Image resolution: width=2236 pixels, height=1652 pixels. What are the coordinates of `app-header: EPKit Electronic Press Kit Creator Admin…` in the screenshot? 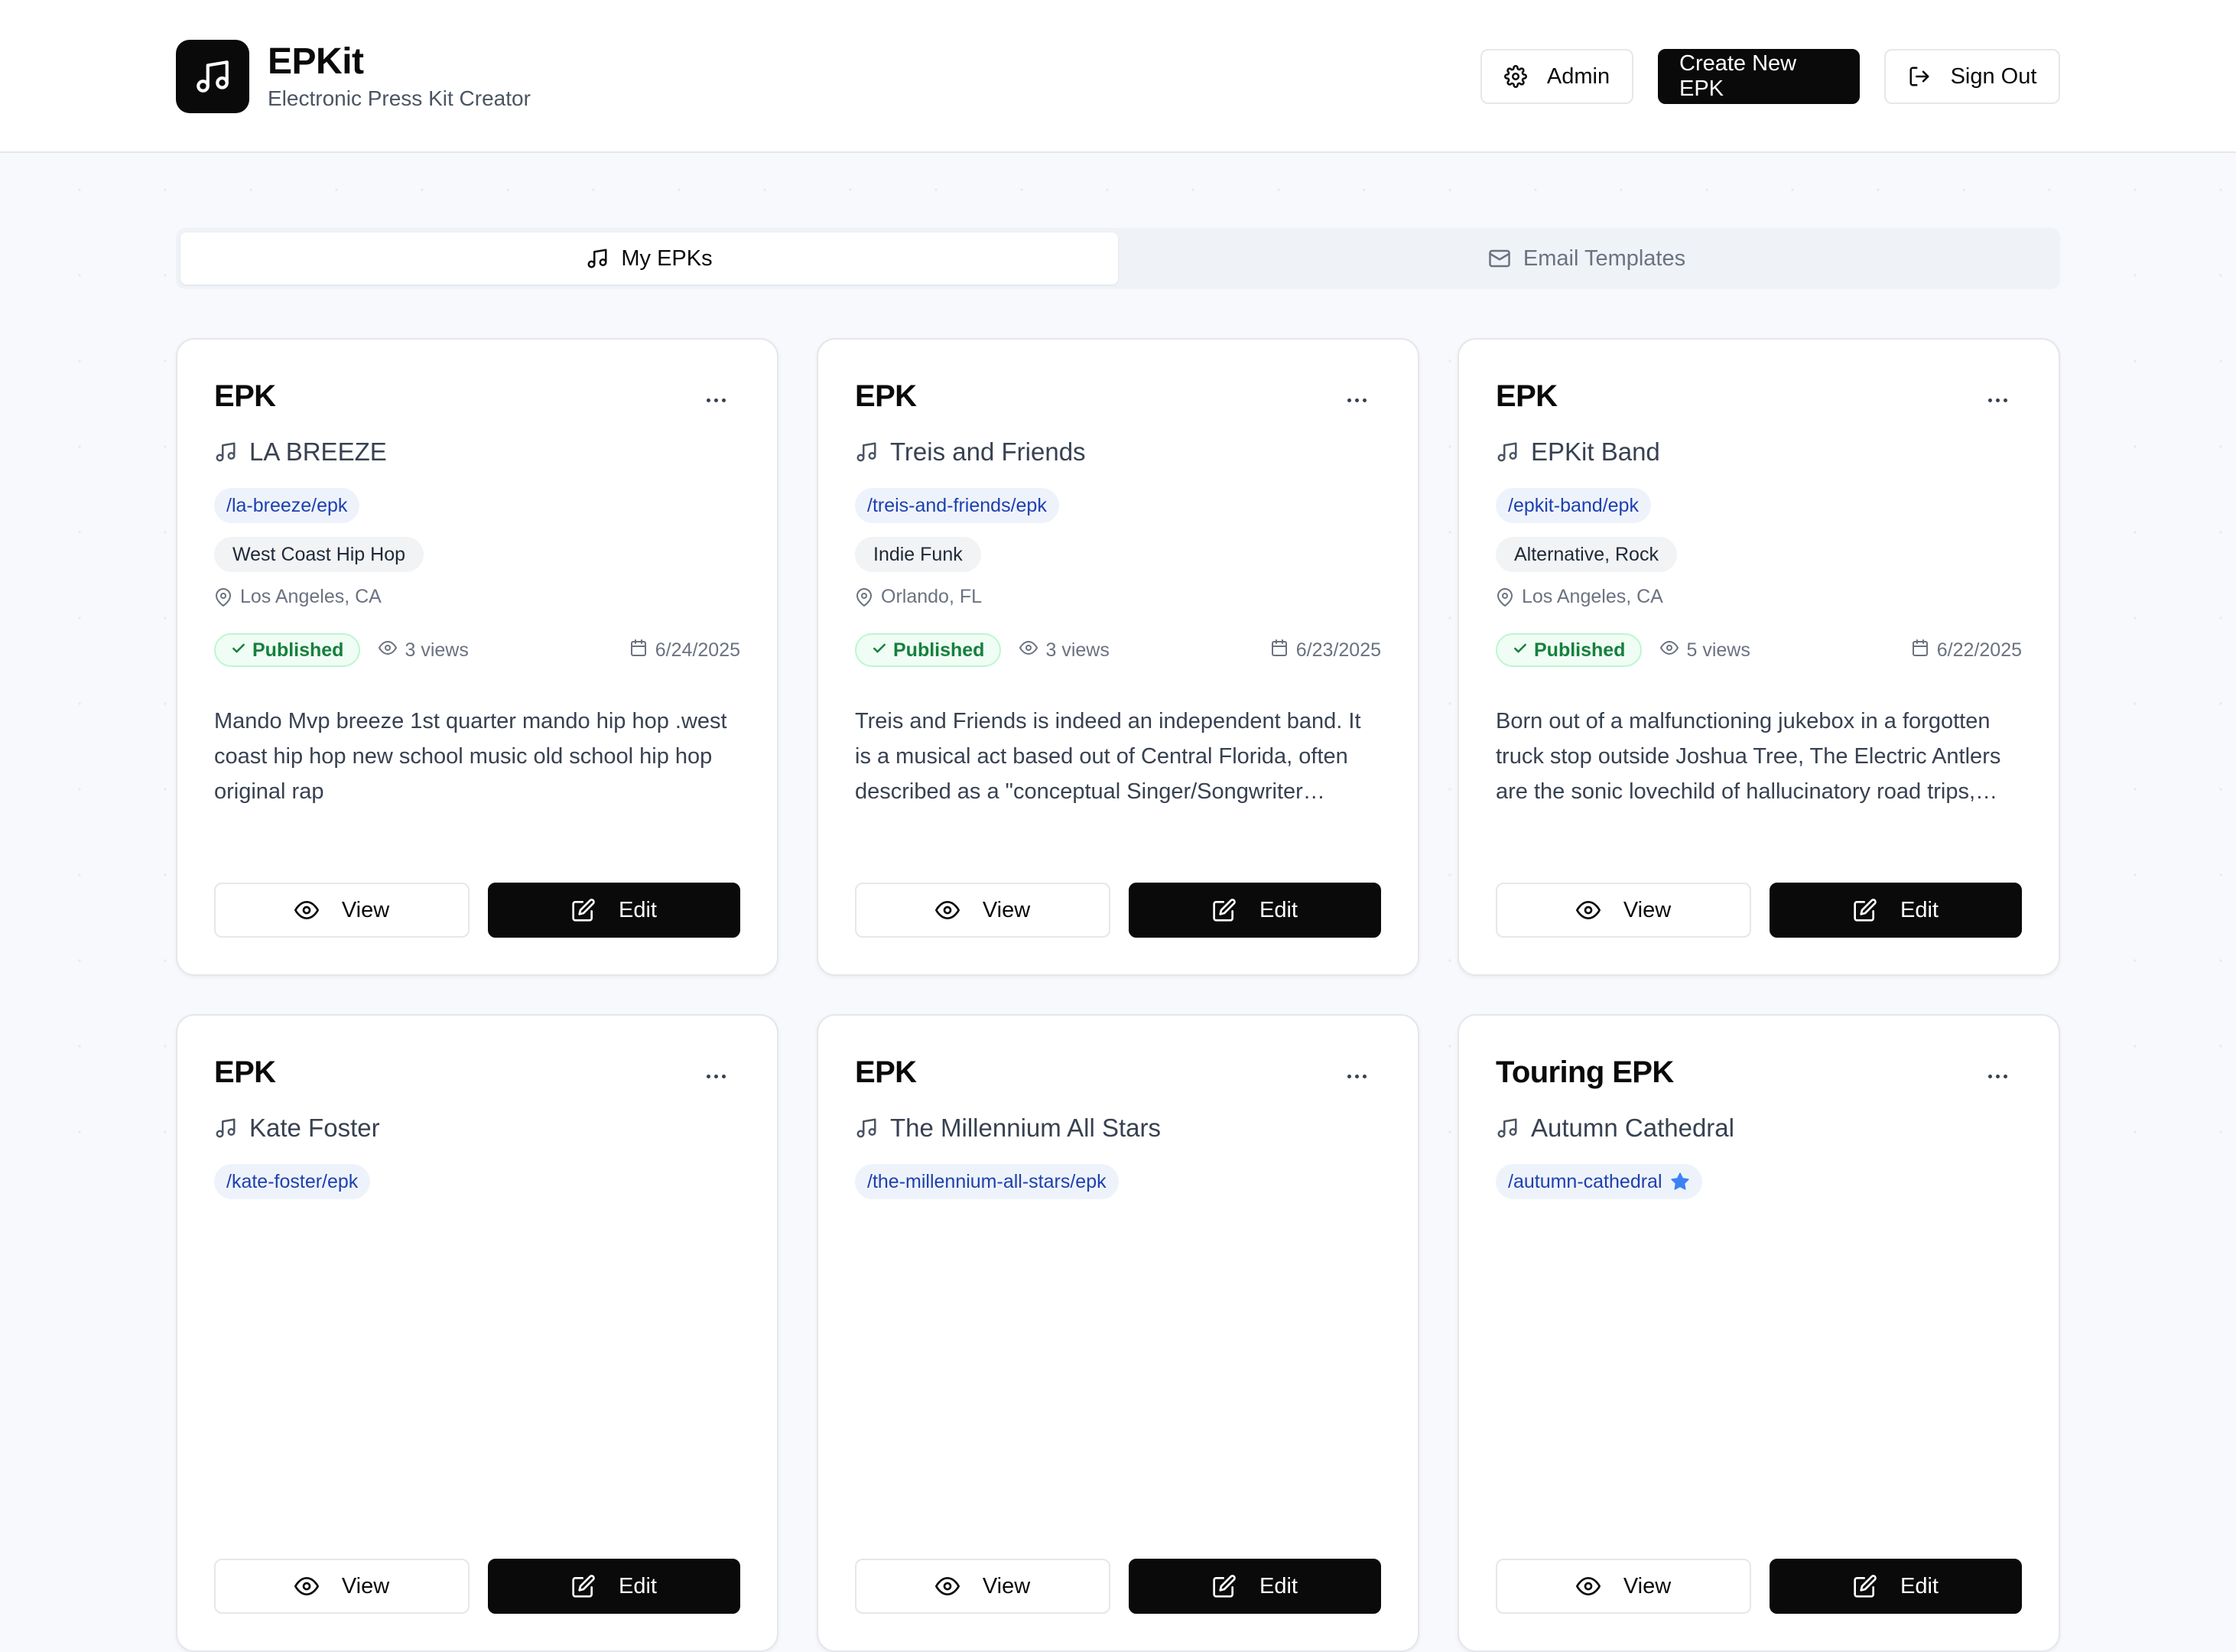 It's located at (1118, 77).